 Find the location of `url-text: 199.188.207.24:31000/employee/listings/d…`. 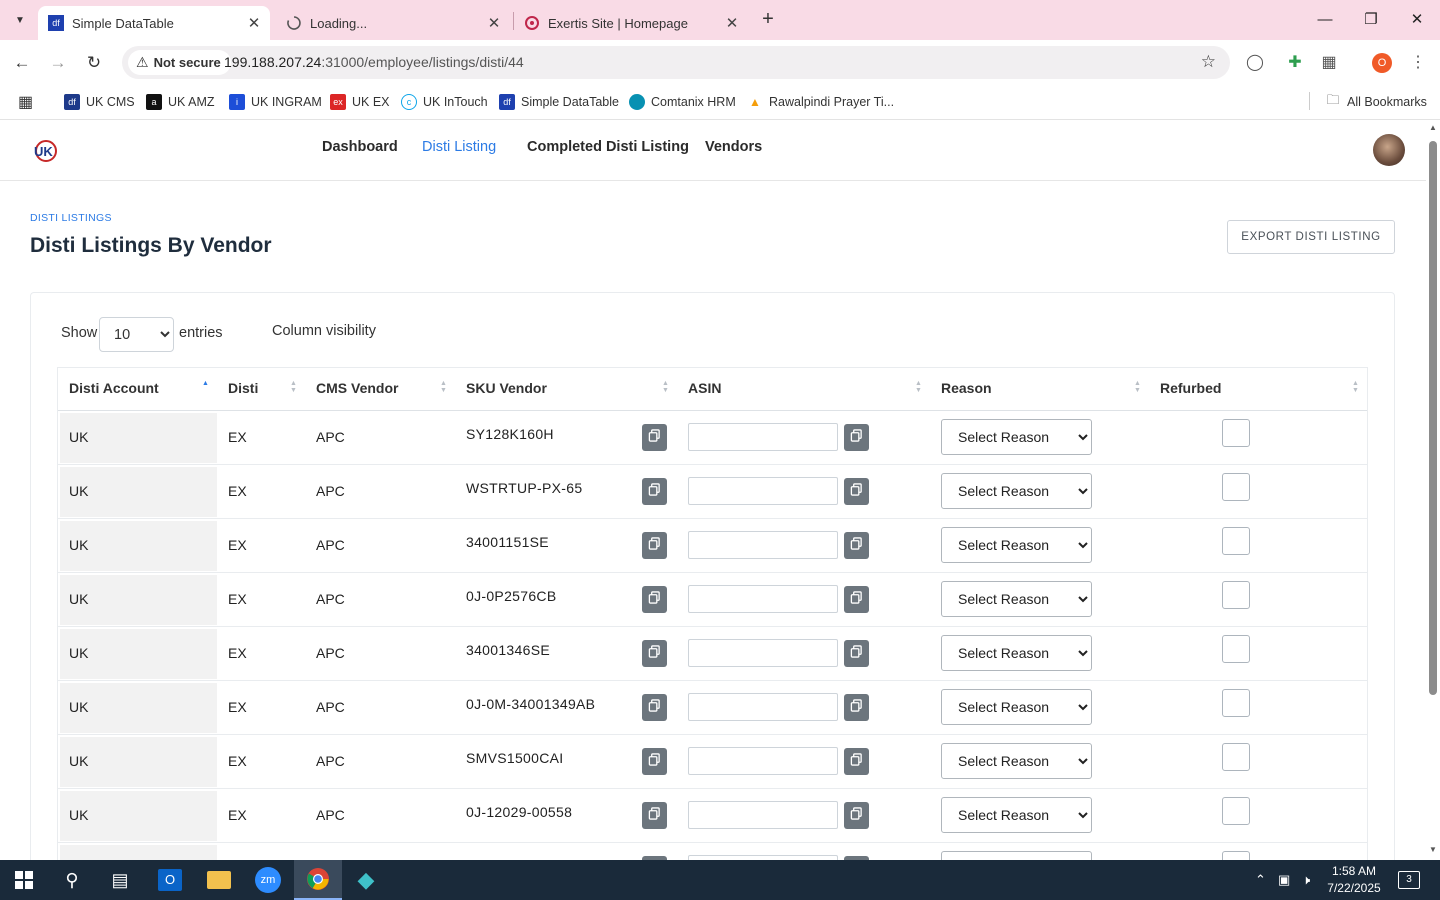

url-text: 199.188.207.24:31000/employee/listings/d… is located at coordinates (374, 62).